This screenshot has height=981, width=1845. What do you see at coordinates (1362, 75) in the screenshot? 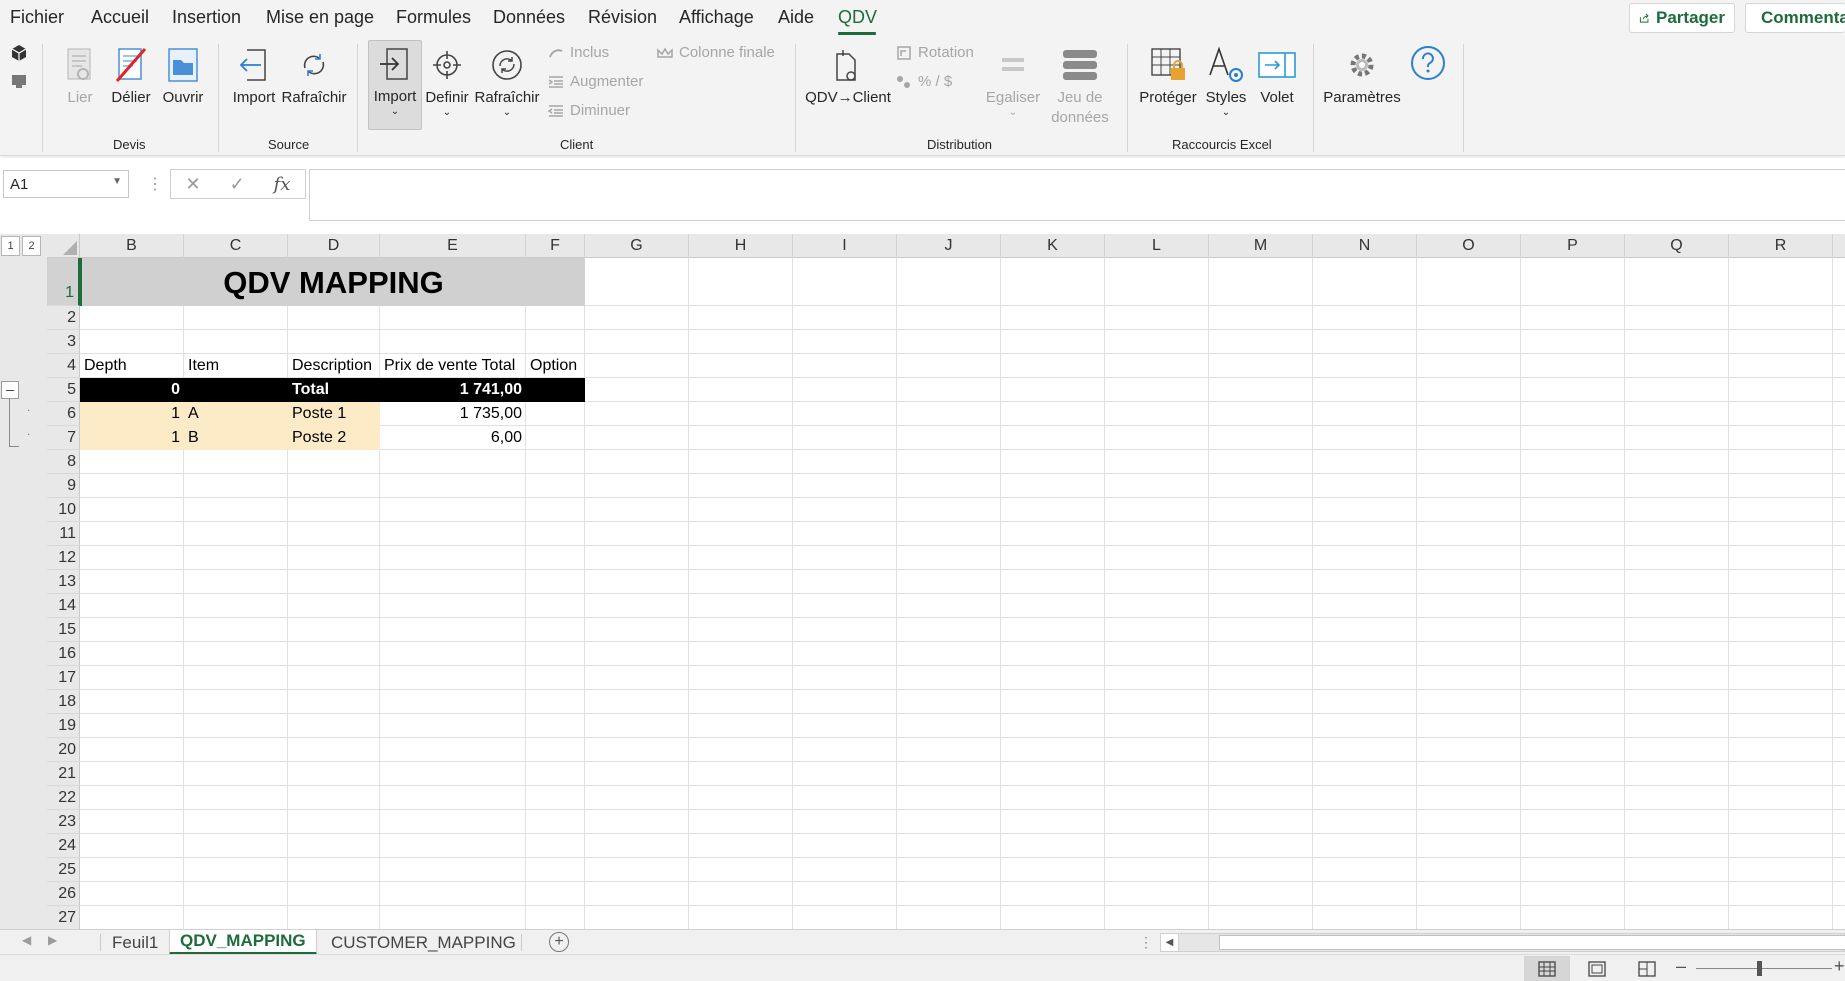
I see `parametres-button: Paramètres` at bounding box center [1362, 75].